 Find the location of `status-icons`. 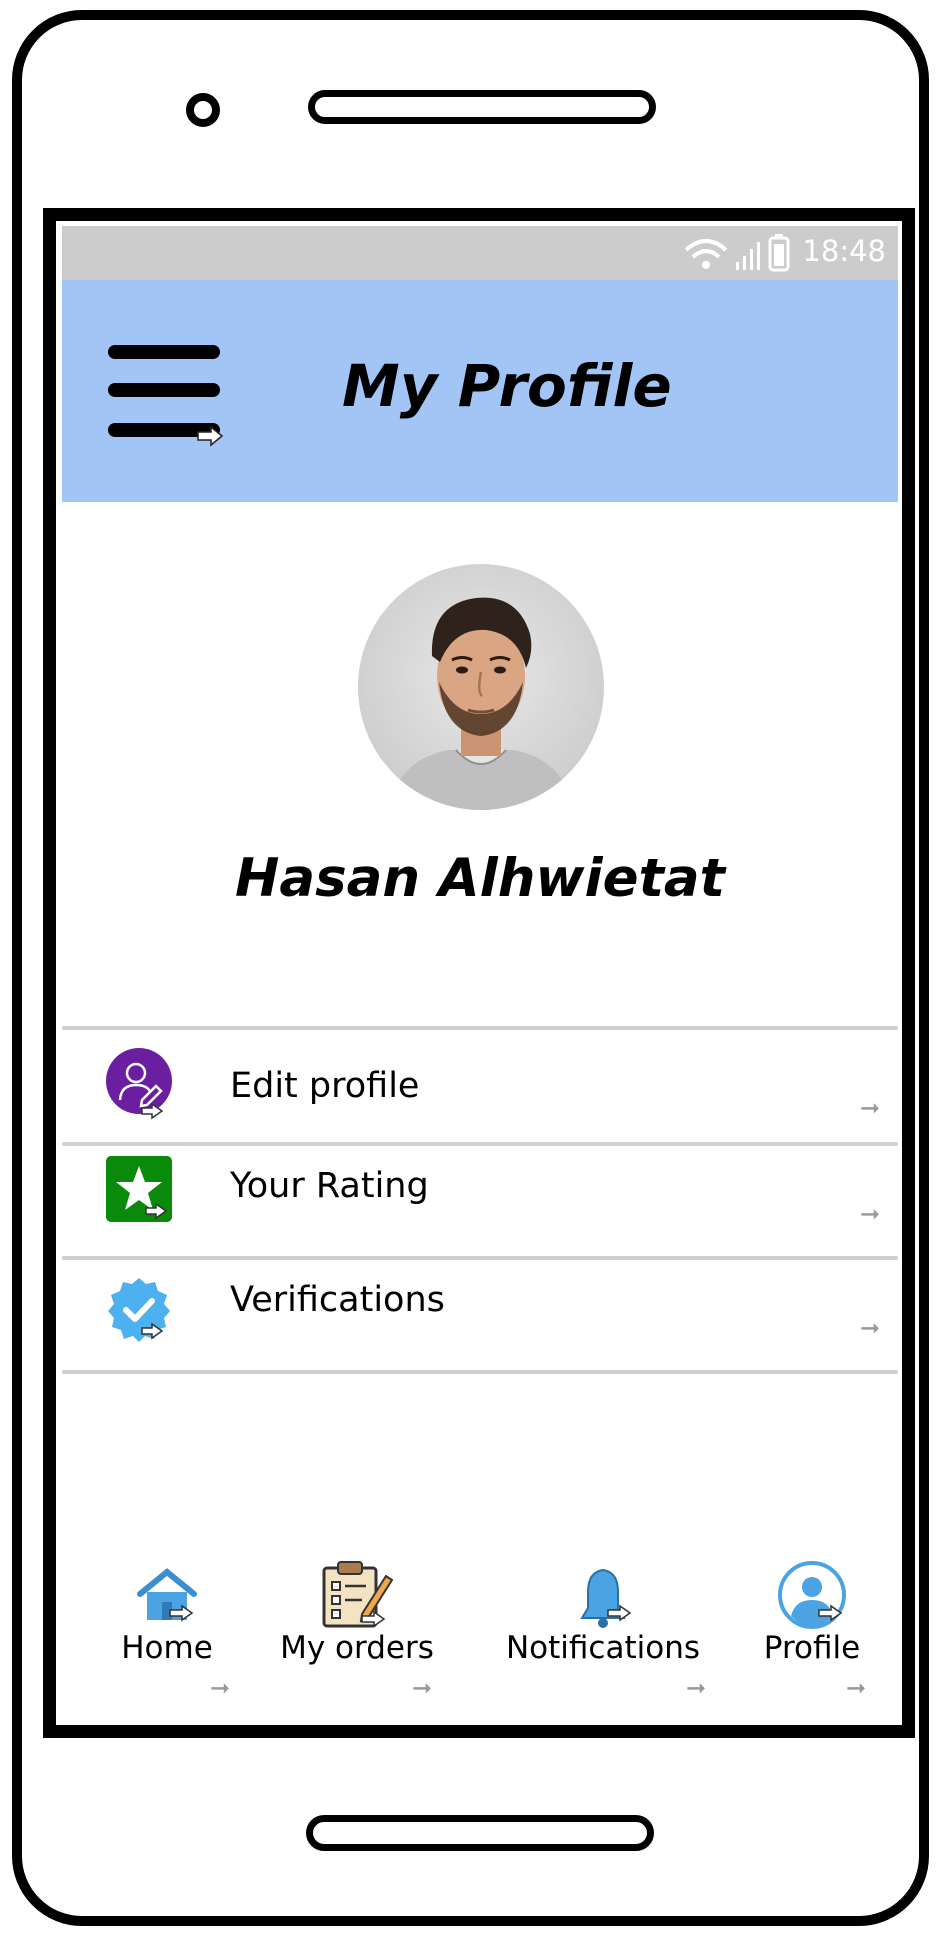

status-icons is located at coordinates (737, 256).